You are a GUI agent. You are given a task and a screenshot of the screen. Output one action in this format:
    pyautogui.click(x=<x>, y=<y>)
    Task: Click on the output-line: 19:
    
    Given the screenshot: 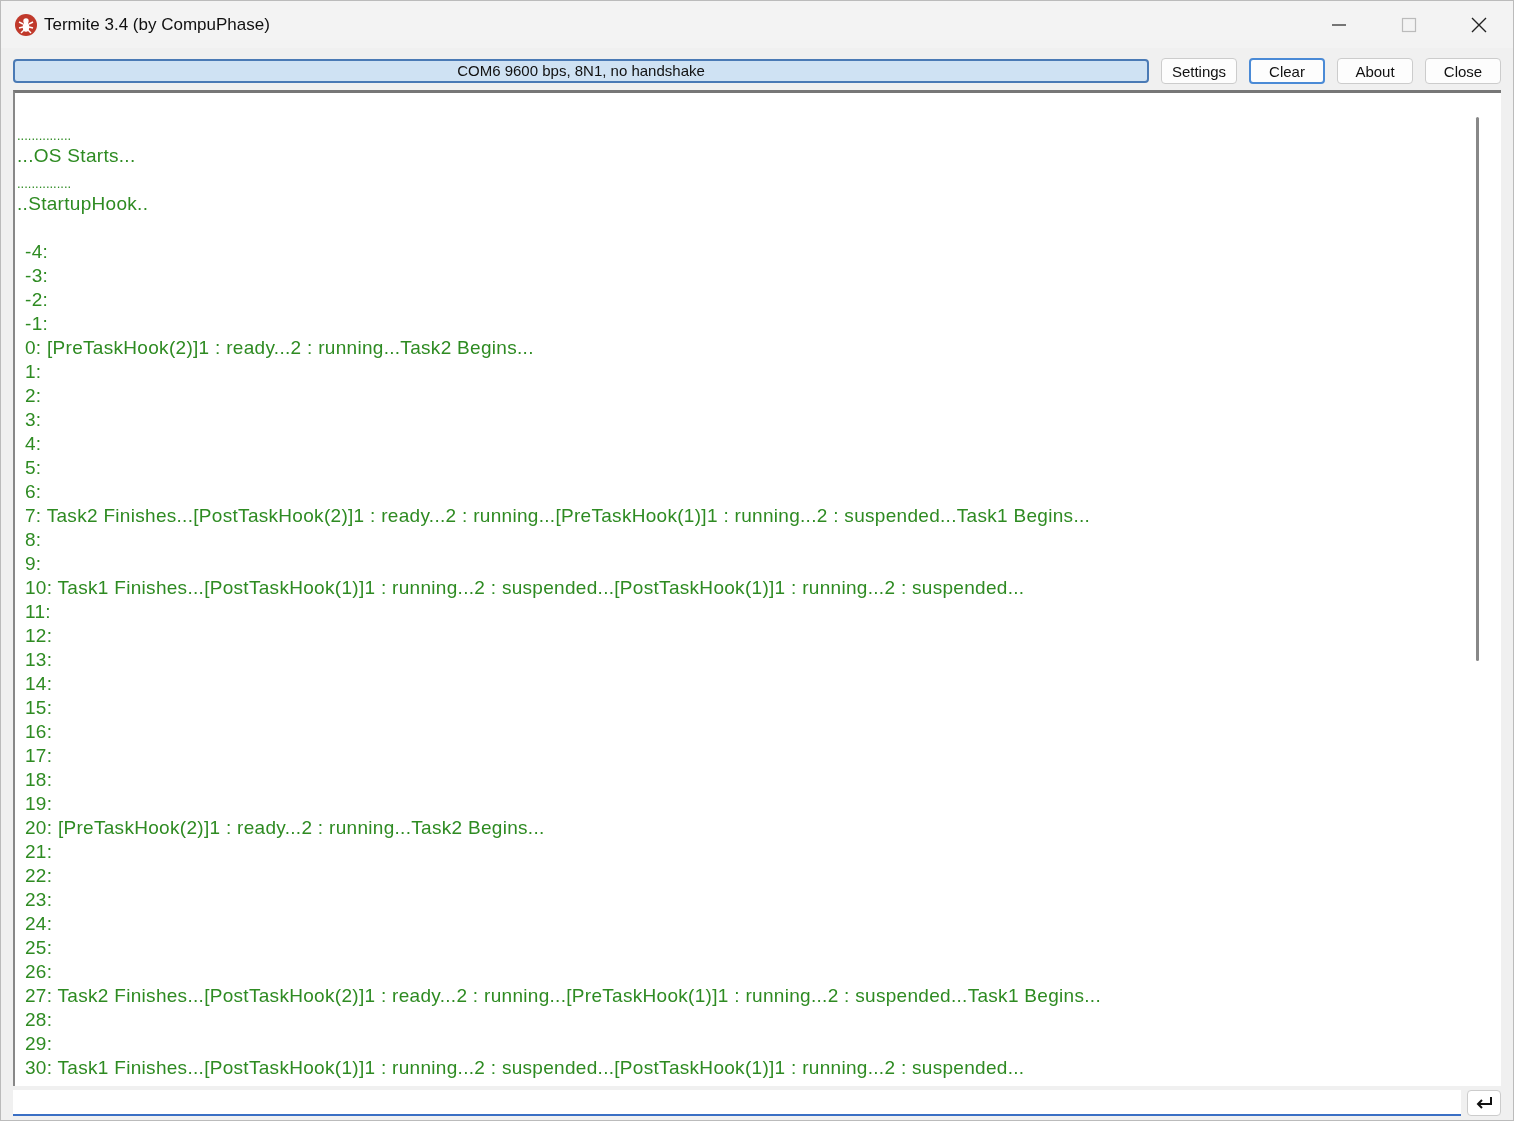 What is the action you would take?
    pyautogui.click(x=39, y=803)
    